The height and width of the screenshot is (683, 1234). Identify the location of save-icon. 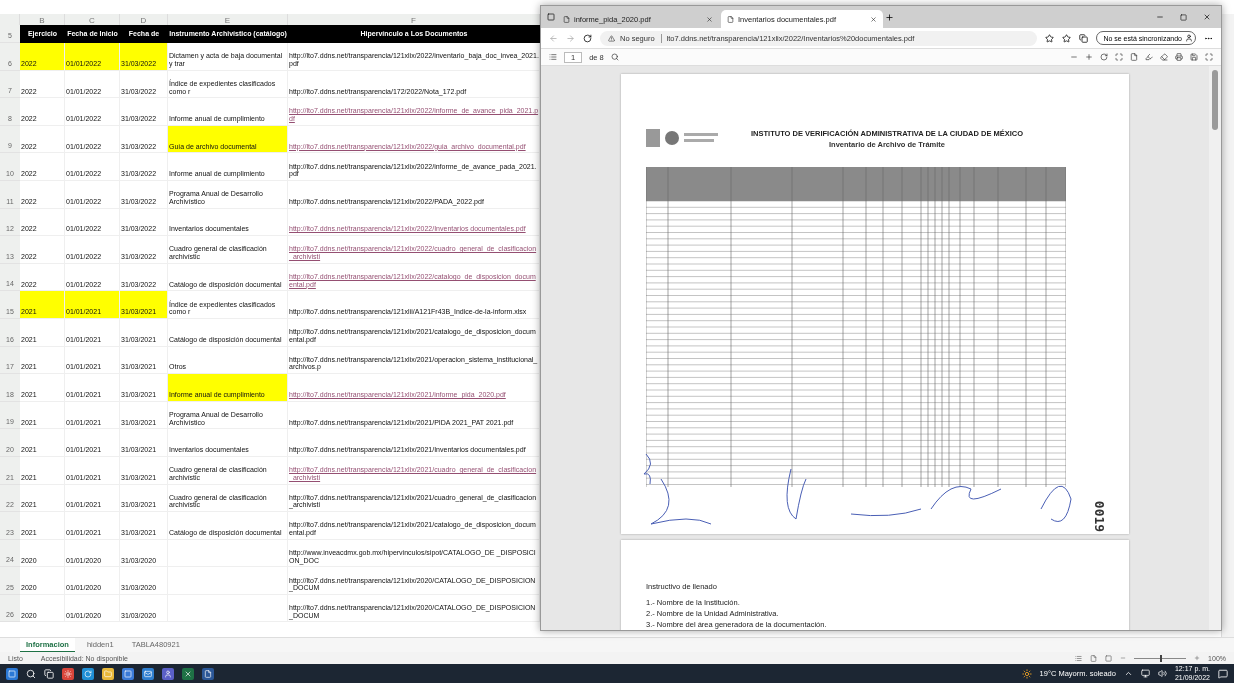
(1194, 57).